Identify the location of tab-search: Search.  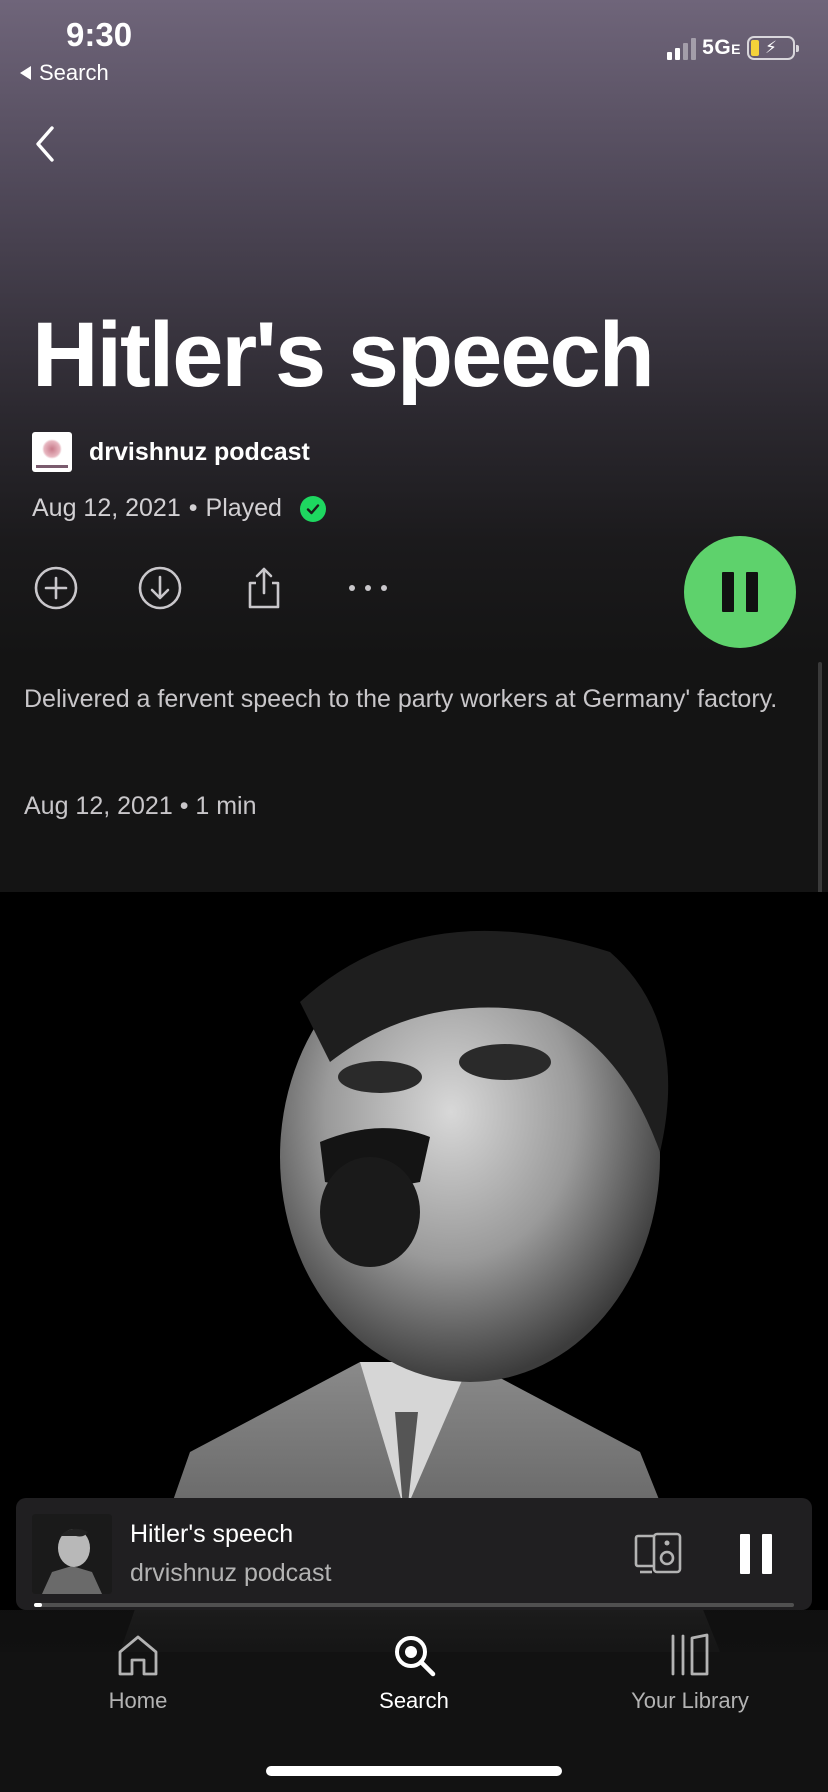
(414, 1673).